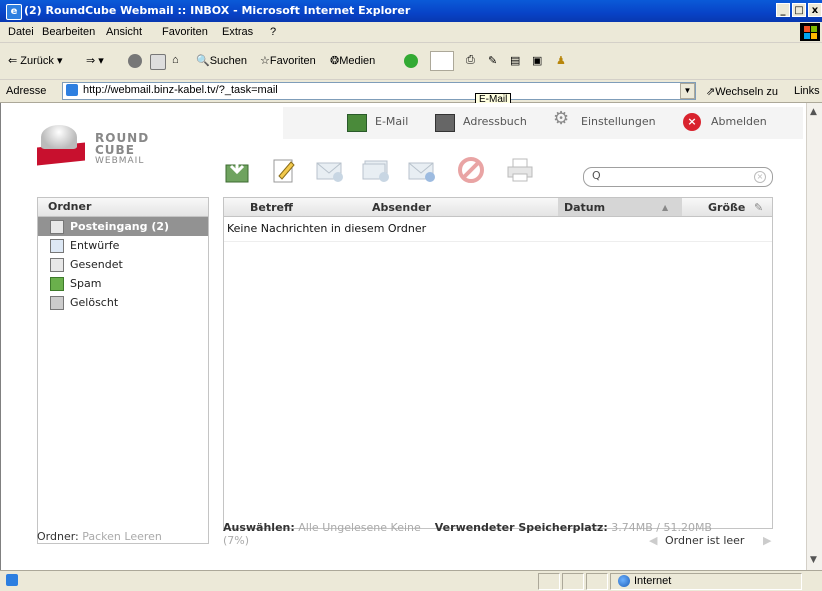 This screenshot has height=591, width=822. What do you see at coordinates (498, 241) in the screenshot?
I see `row-divider` at bounding box center [498, 241].